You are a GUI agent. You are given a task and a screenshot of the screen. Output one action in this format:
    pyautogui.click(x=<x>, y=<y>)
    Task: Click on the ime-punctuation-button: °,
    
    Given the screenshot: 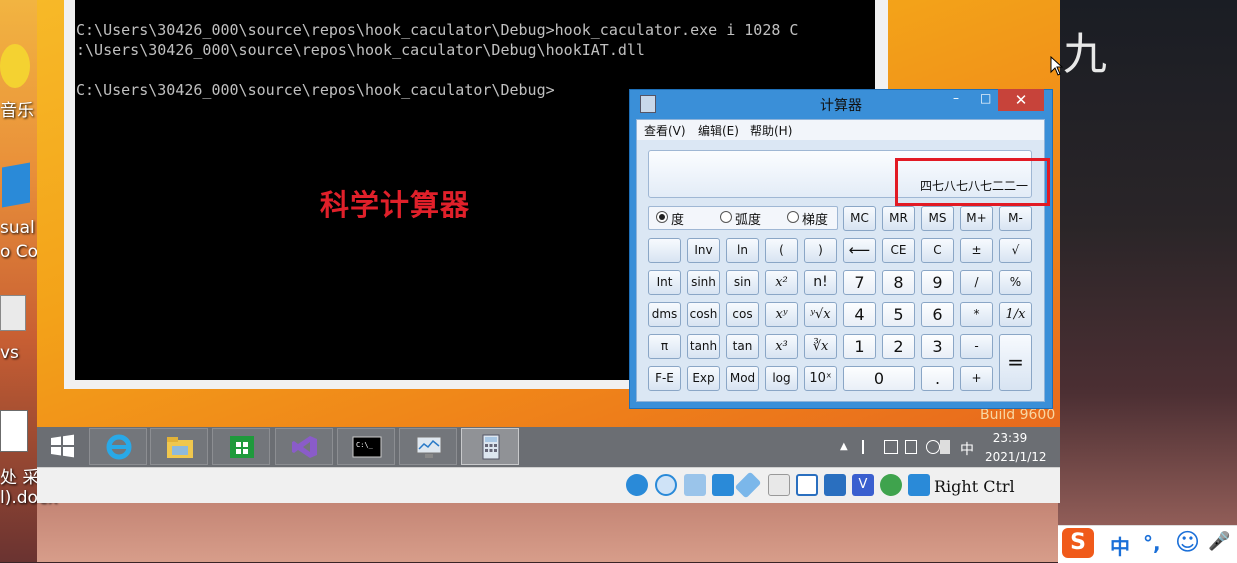 What is the action you would take?
    pyautogui.click(x=1152, y=543)
    